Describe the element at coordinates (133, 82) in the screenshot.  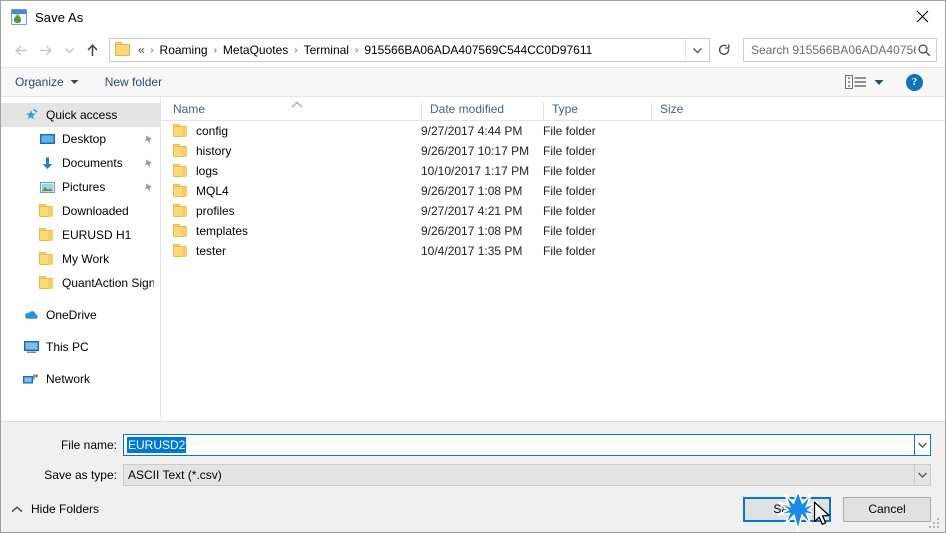
I see `new-folder-button: New folder` at that location.